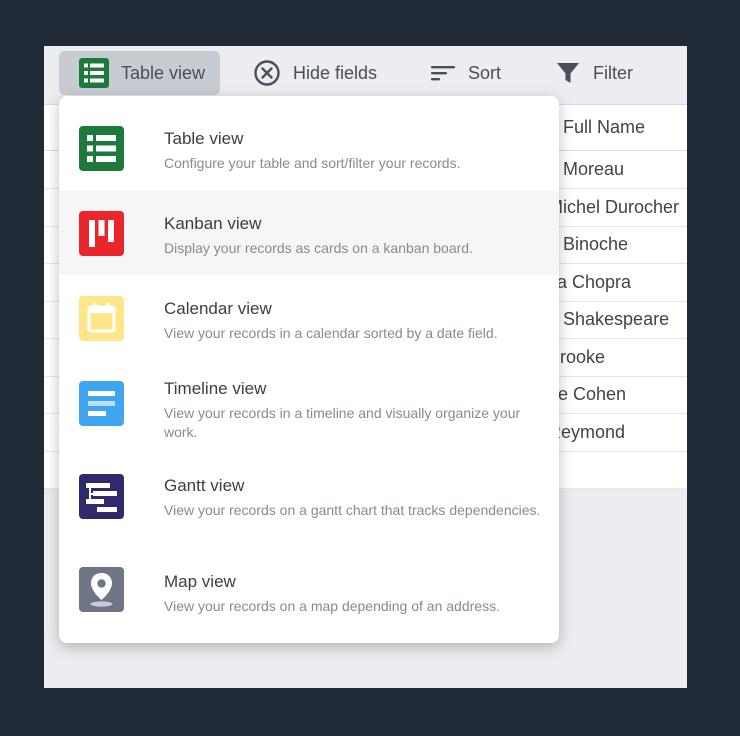 This screenshot has height=736, width=740. Describe the element at coordinates (465, 73) in the screenshot. I see `sort-button: Sort` at that location.